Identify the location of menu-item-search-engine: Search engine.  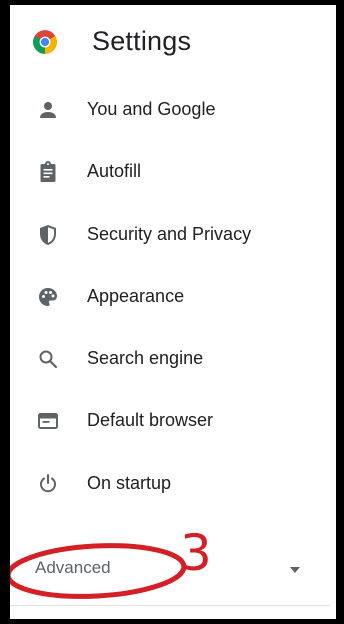
(173, 368).